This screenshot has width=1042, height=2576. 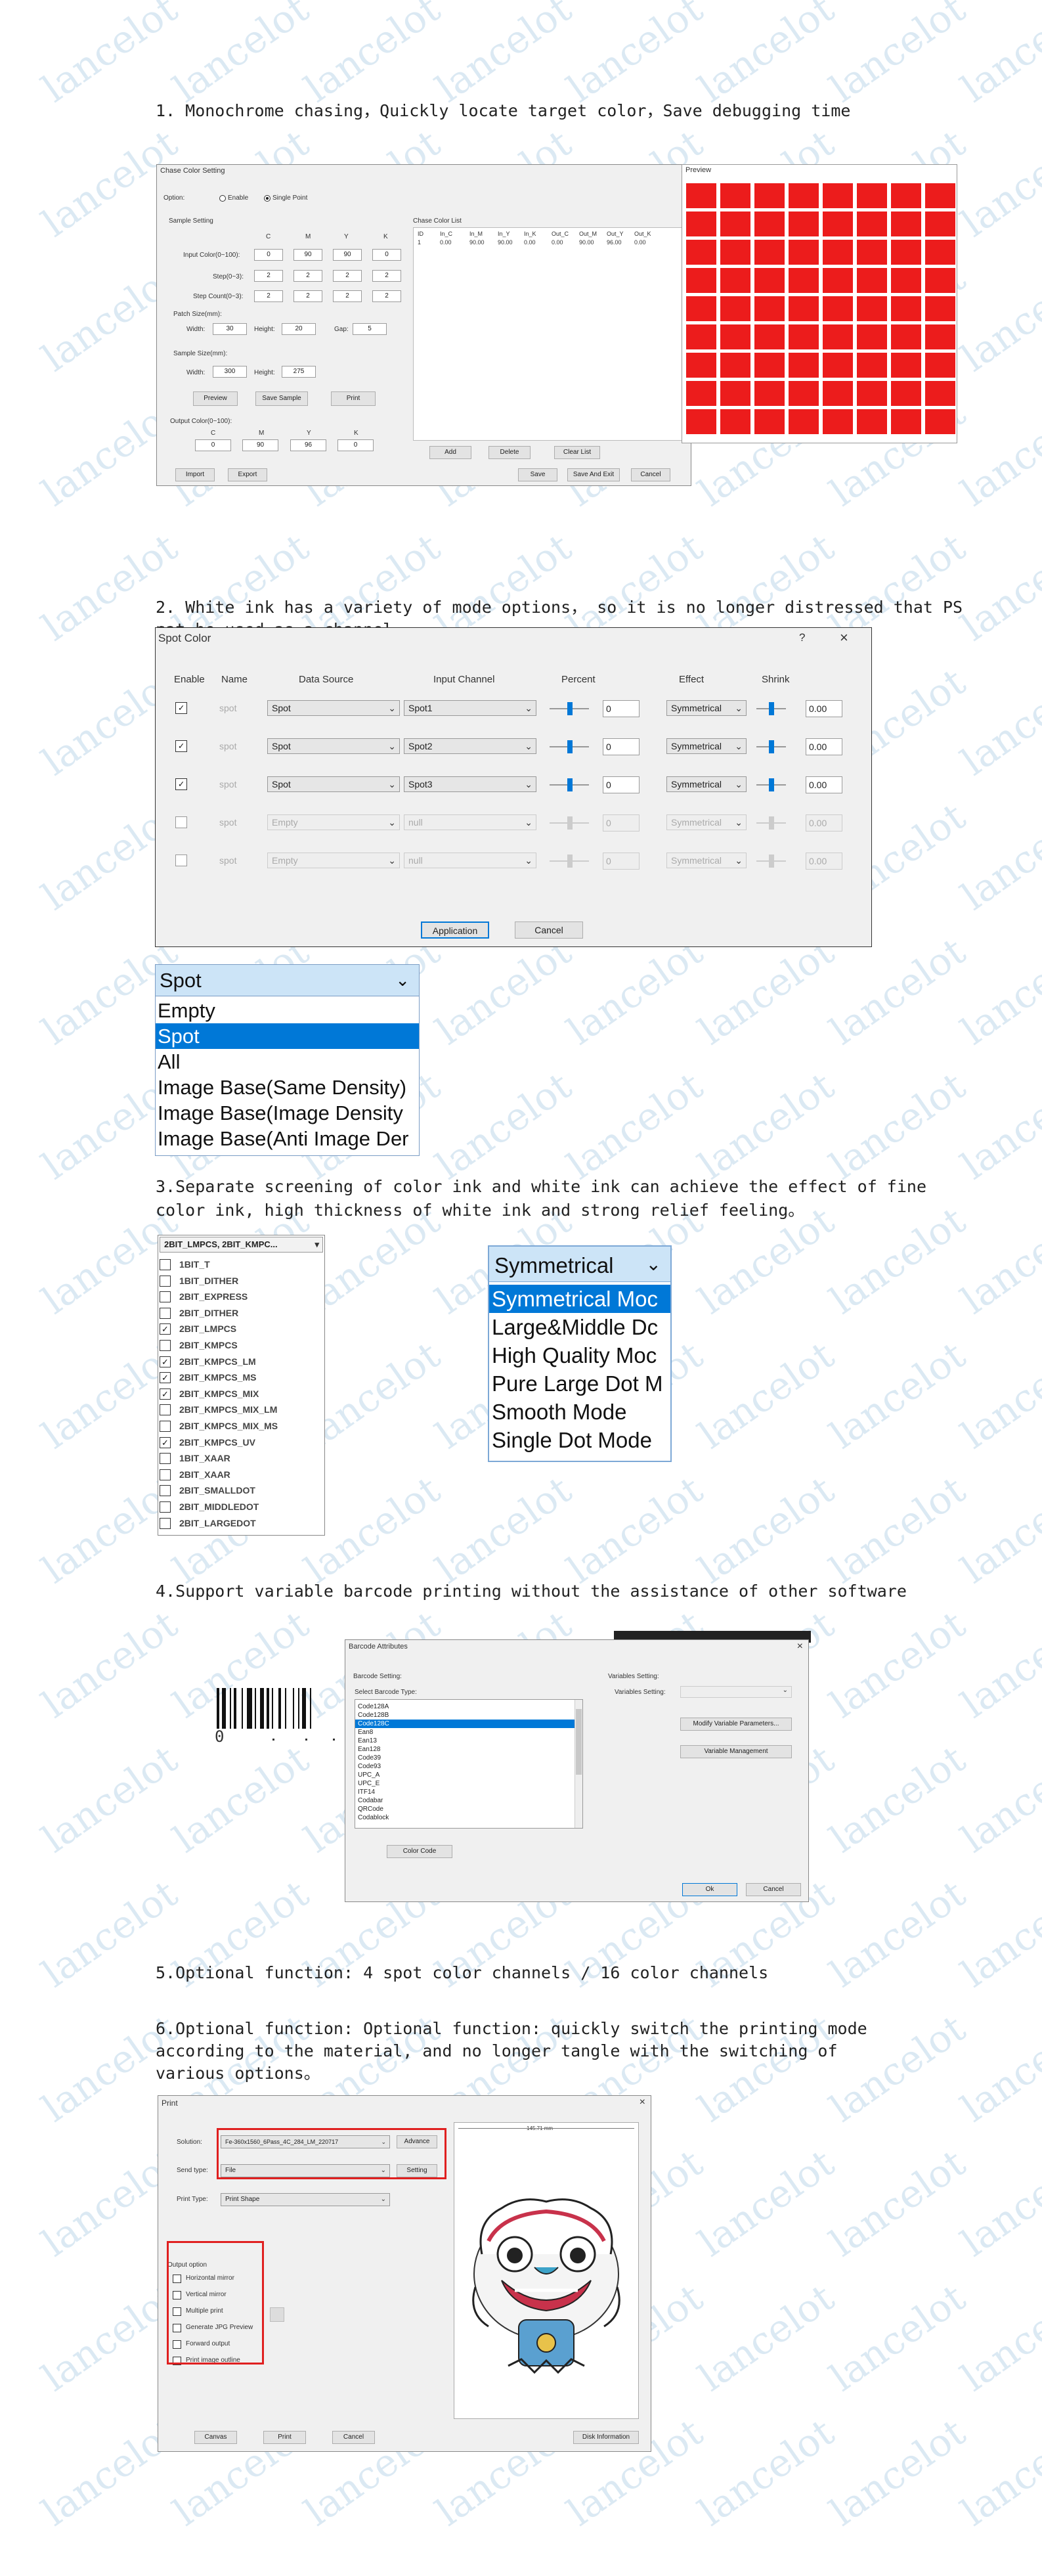 What do you see at coordinates (579, 1355) in the screenshot?
I see `effect-option: High Quality Moc` at bounding box center [579, 1355].